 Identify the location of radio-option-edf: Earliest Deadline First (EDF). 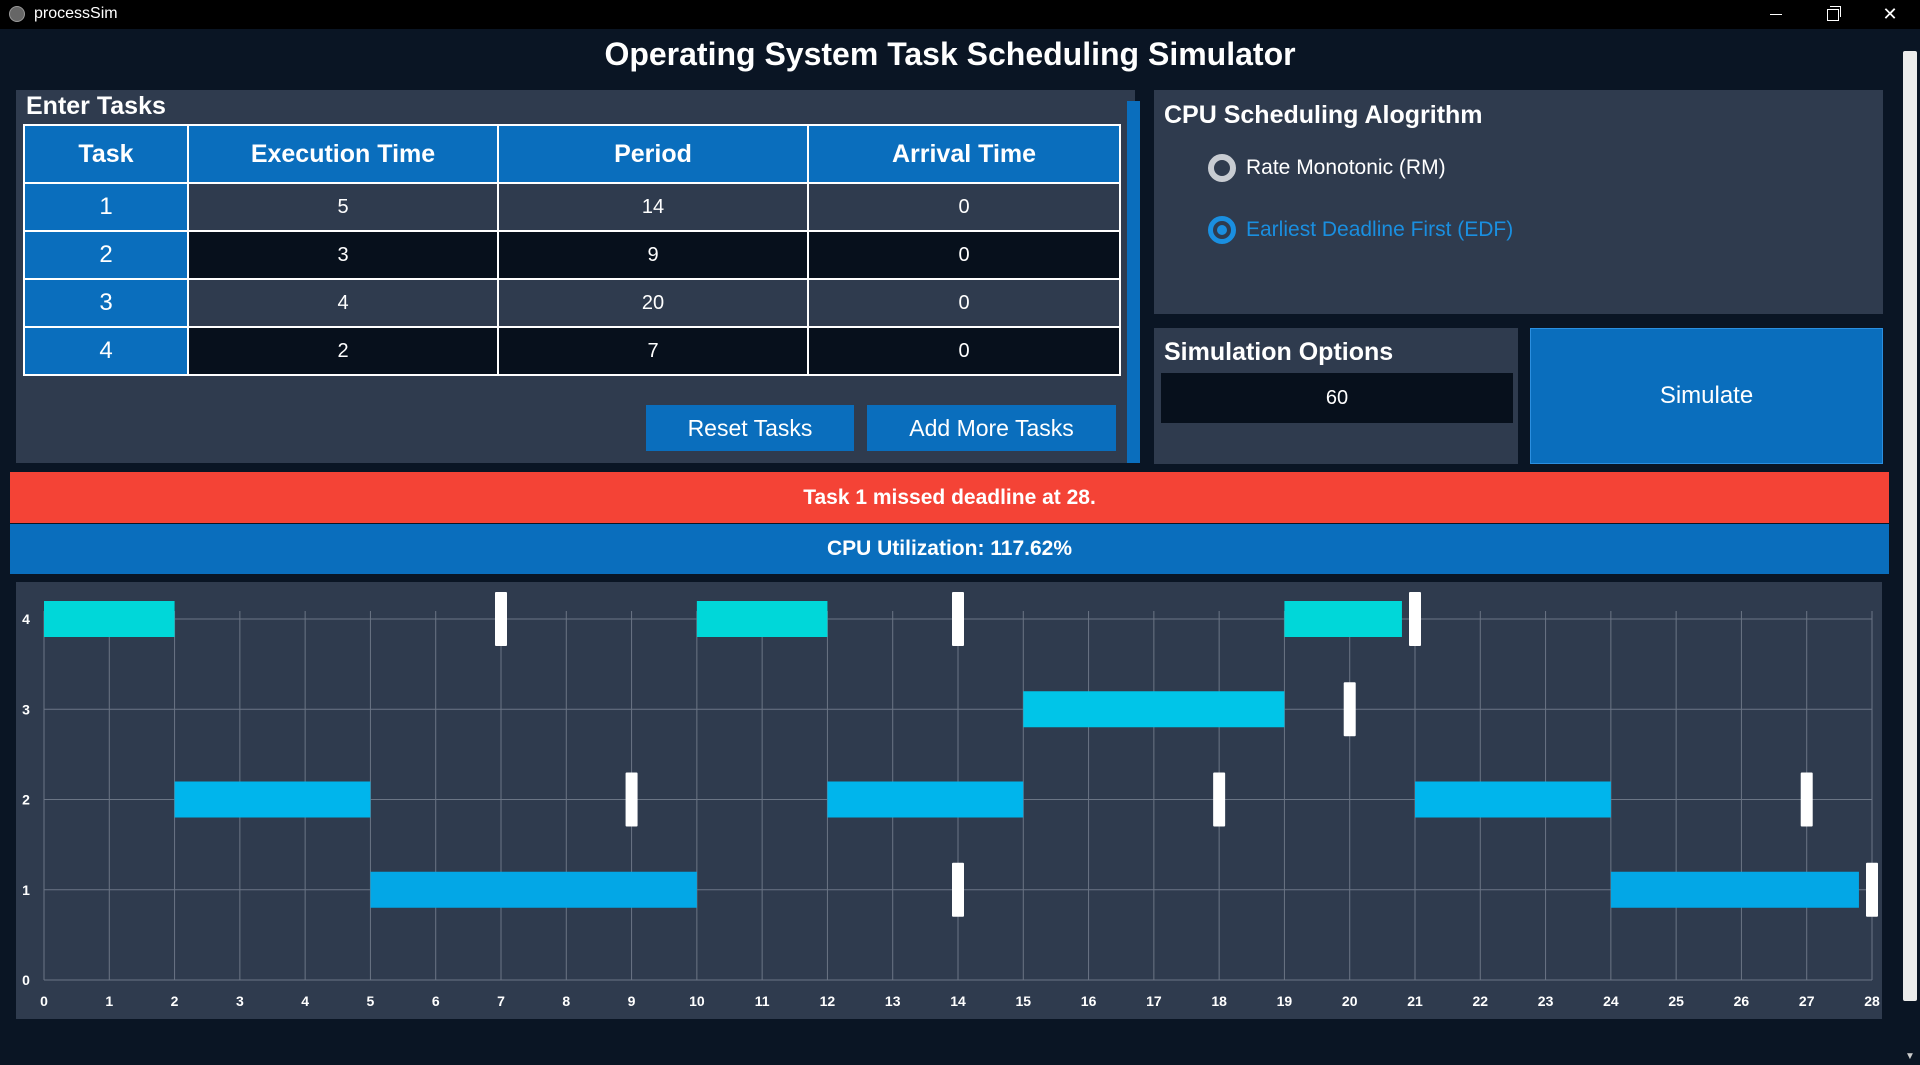
(1360, 230).